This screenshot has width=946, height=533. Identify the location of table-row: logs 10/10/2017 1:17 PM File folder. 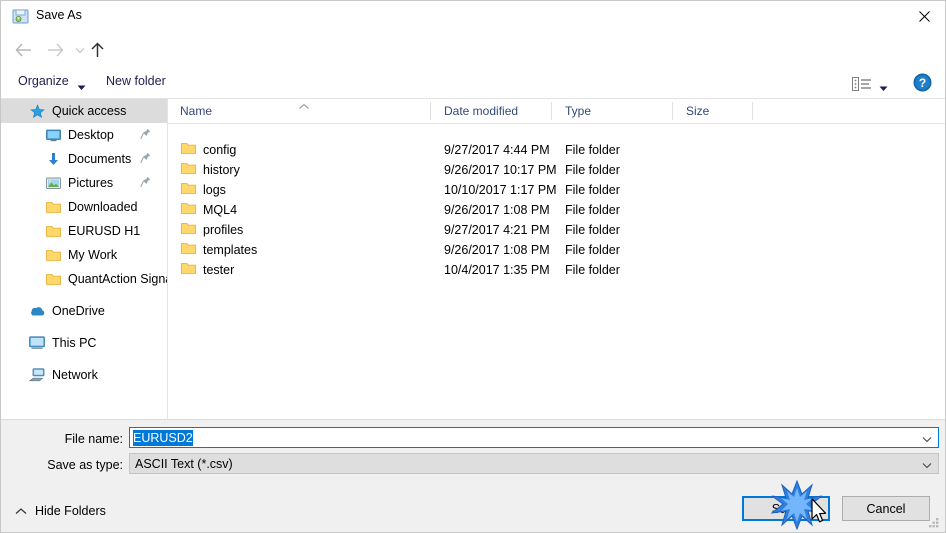
(556, 190).